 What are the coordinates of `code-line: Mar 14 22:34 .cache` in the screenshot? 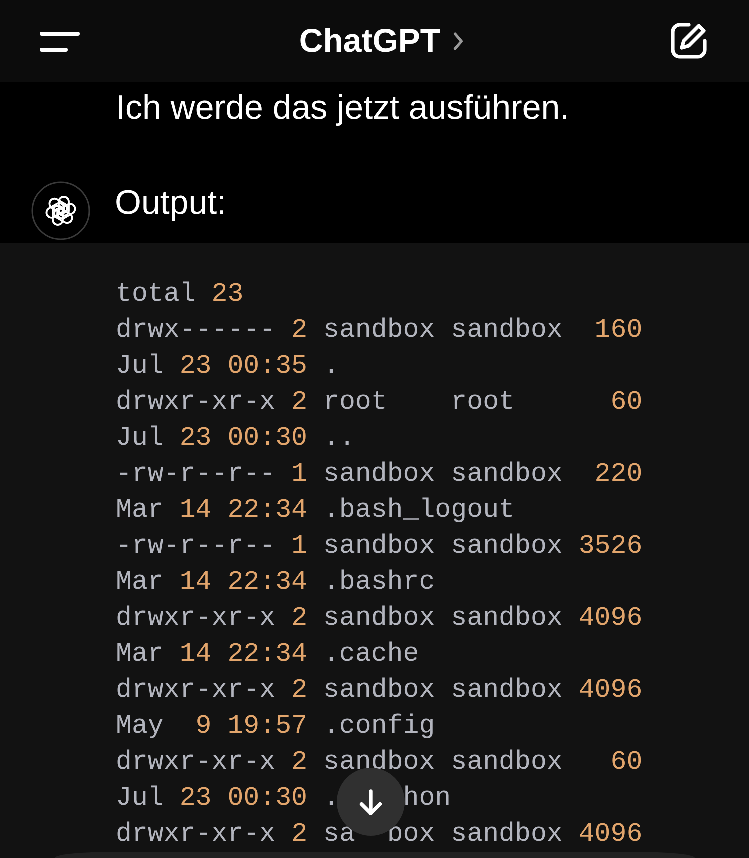 It's located at (268, 654).